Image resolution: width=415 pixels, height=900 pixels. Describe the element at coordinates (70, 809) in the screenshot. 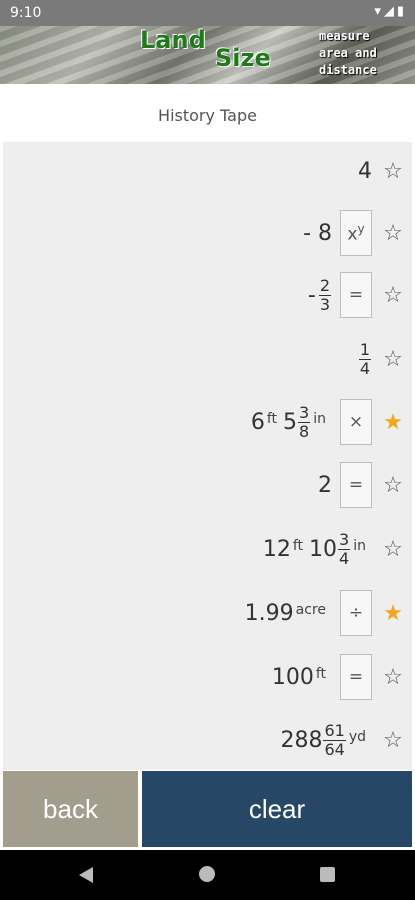

I see `back-button: back` at that location.